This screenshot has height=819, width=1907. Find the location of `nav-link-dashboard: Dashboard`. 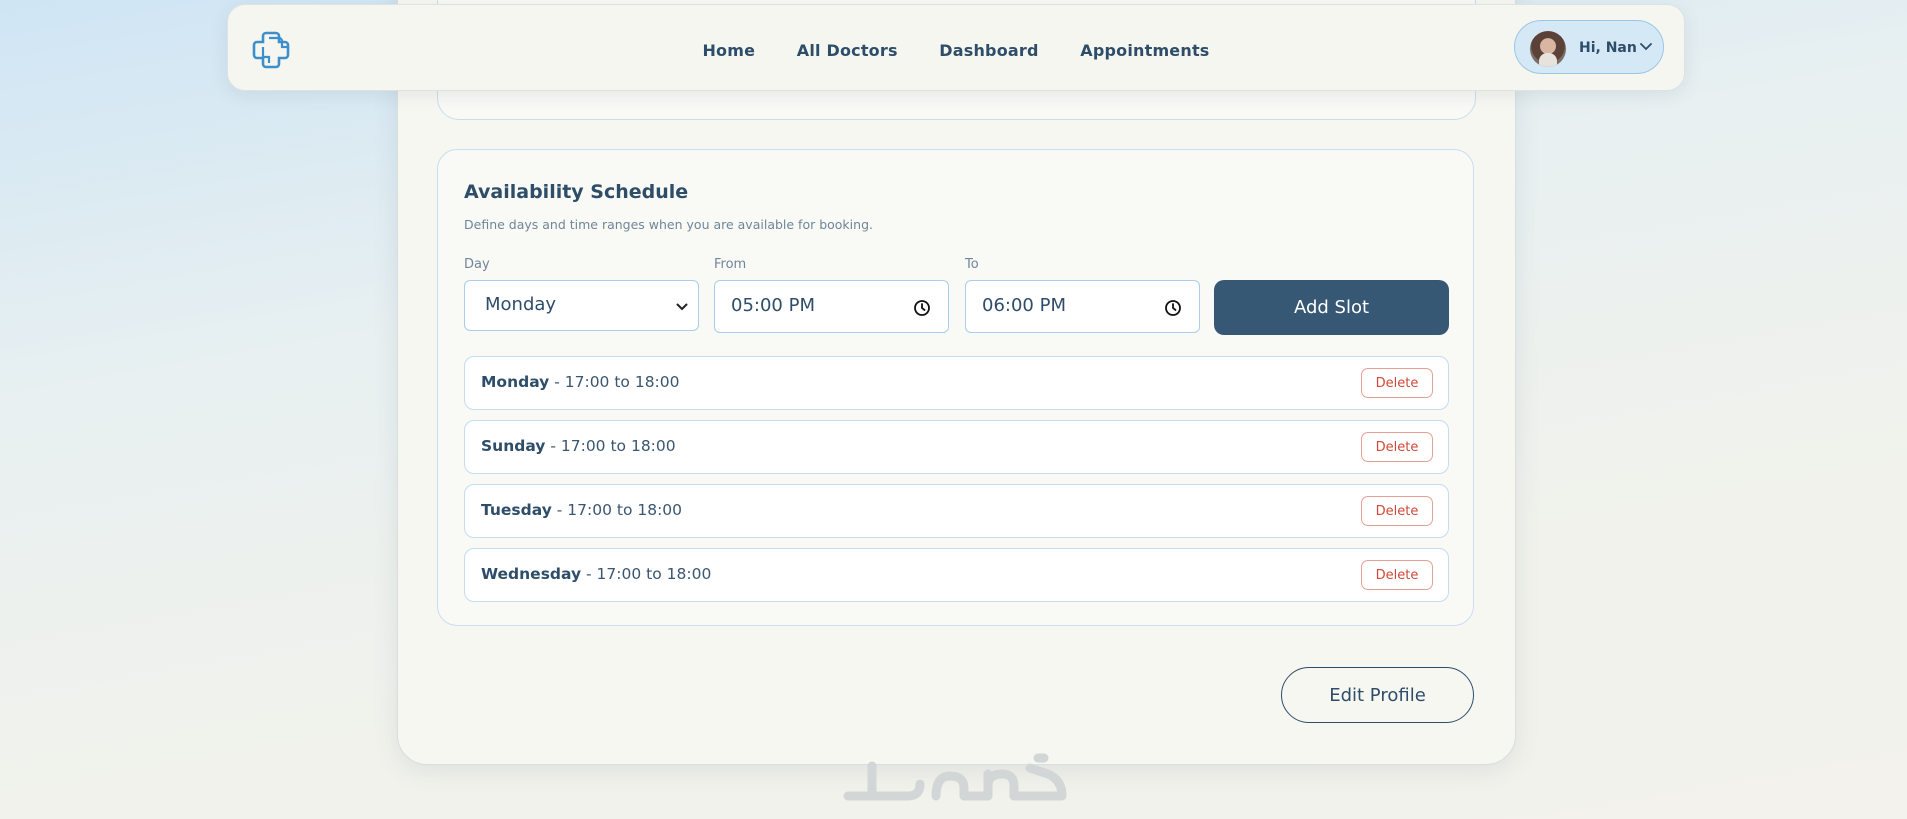

nav-link-dashboard: Dashboard is located at coordinates (988, 50).